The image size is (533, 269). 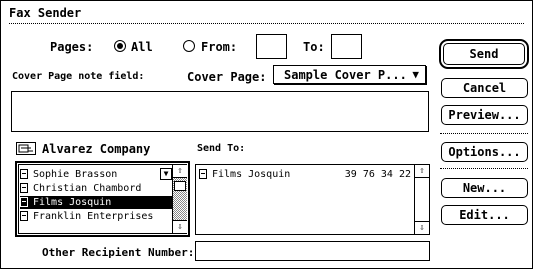 I want to click on cover-page-popup: Sample Cover P... ▼, so click(x=349, y=74).